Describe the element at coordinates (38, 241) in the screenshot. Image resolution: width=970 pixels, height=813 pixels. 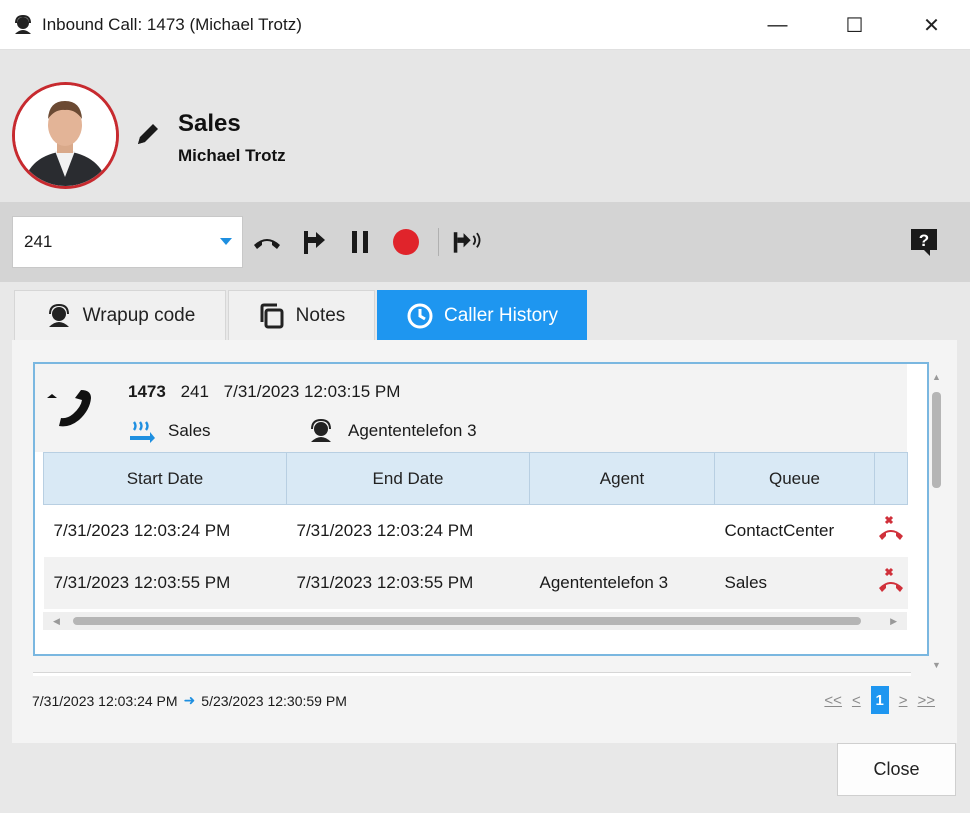
I see `extension-value: 241` at that location.